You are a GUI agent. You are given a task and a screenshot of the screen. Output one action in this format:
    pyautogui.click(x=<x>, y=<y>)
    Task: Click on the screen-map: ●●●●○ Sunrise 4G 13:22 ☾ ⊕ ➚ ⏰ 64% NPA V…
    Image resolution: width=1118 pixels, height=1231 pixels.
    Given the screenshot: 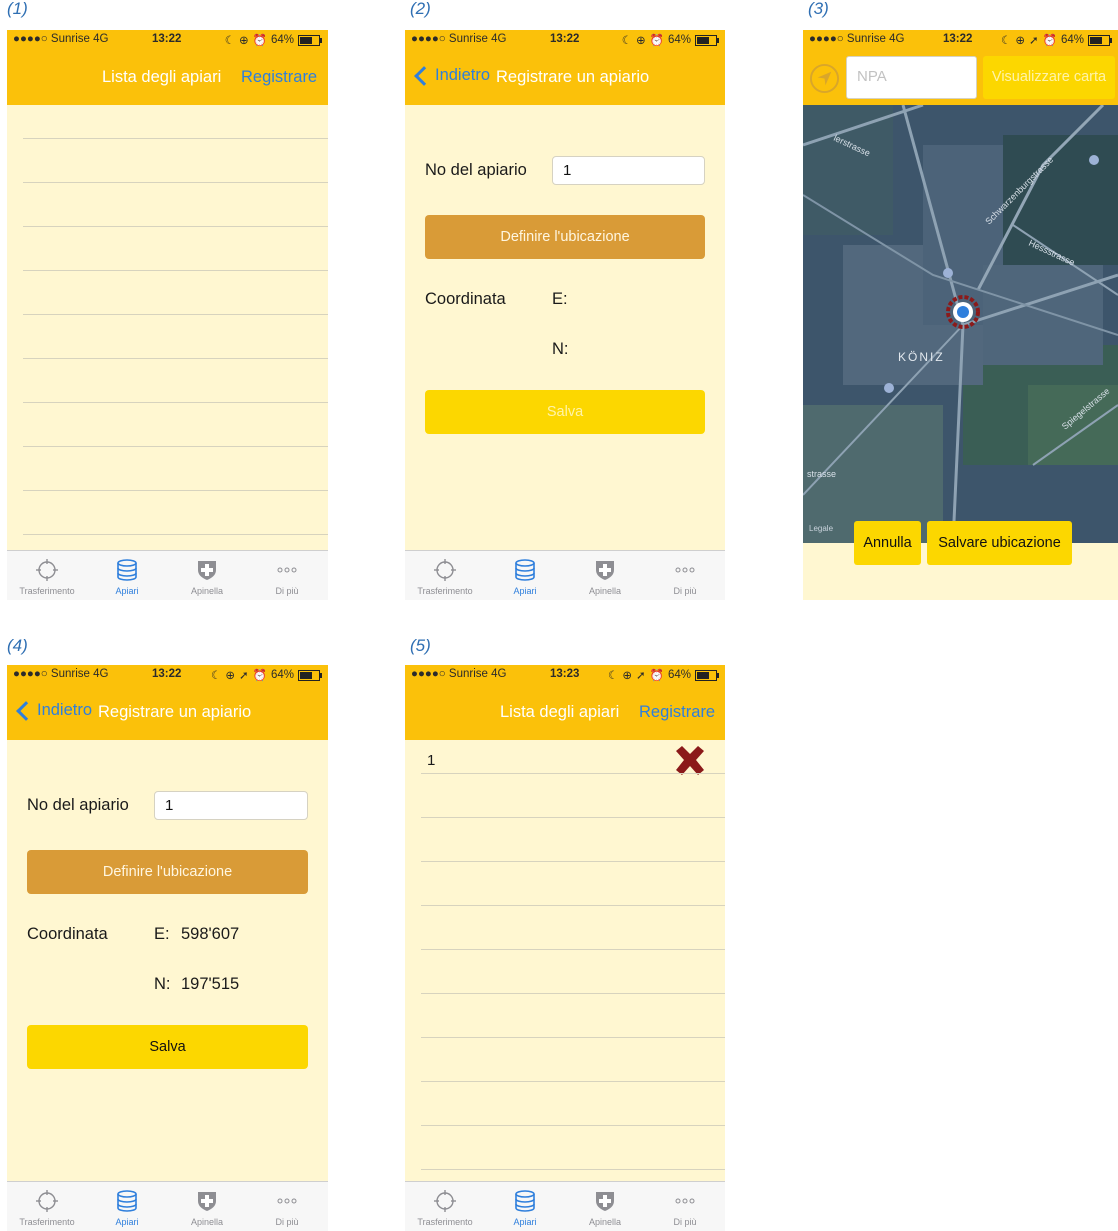 What is the action you would take?
    pyautogui.click(x=960, y=315)
    